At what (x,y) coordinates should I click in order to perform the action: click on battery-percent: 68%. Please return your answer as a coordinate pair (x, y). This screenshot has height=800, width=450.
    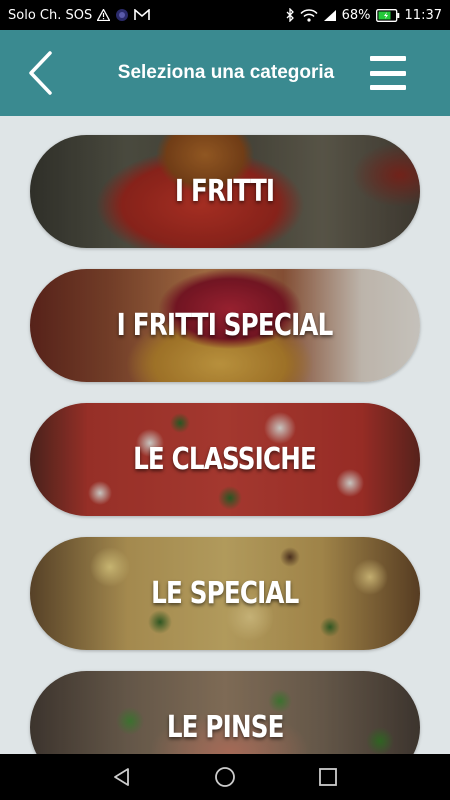
    Looking at the image, I should click on (356, 15).